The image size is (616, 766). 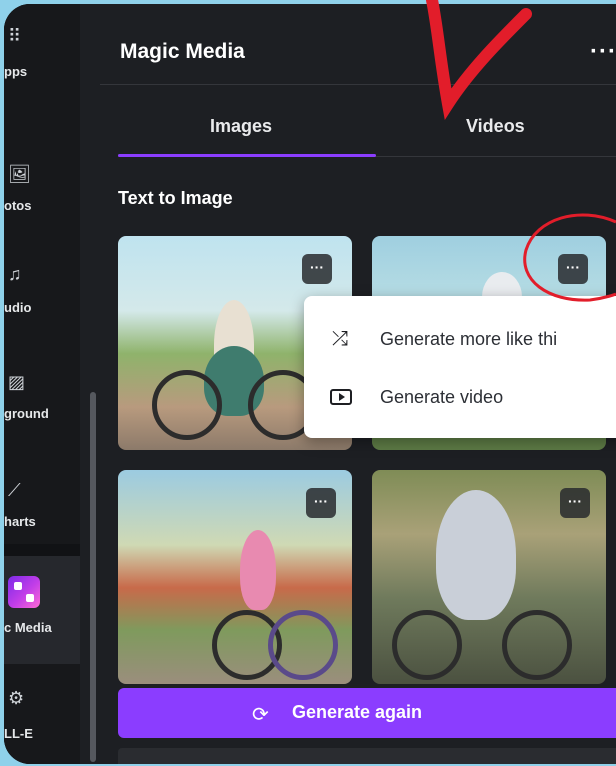 What do you see at coordinates (569, 257) in the screenshot?
I see `annotation-circle-icon` at bounding box center [569, 257].